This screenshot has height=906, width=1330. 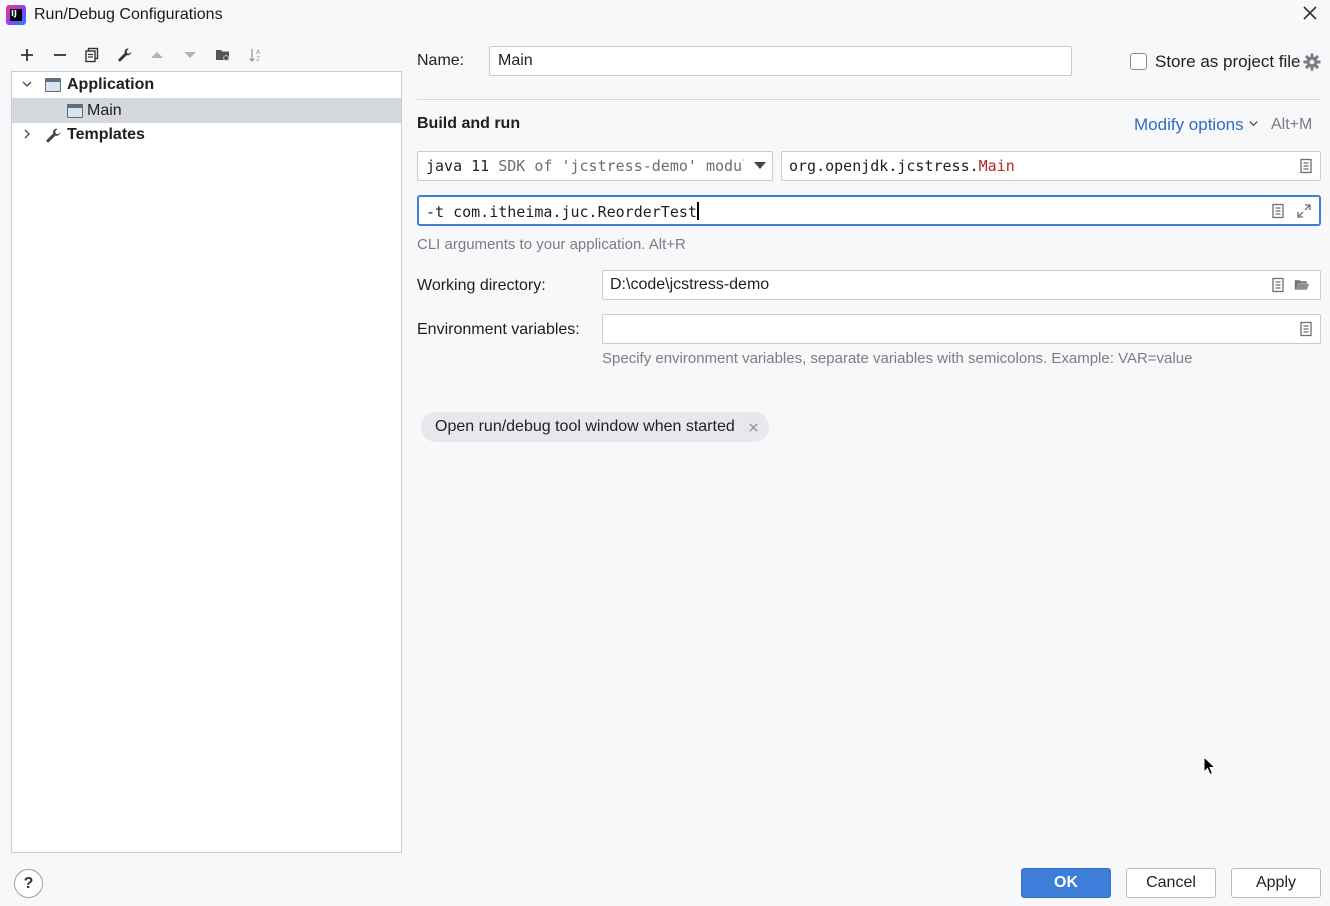 I want to click on minus-icon, so click(x=60, y=55).